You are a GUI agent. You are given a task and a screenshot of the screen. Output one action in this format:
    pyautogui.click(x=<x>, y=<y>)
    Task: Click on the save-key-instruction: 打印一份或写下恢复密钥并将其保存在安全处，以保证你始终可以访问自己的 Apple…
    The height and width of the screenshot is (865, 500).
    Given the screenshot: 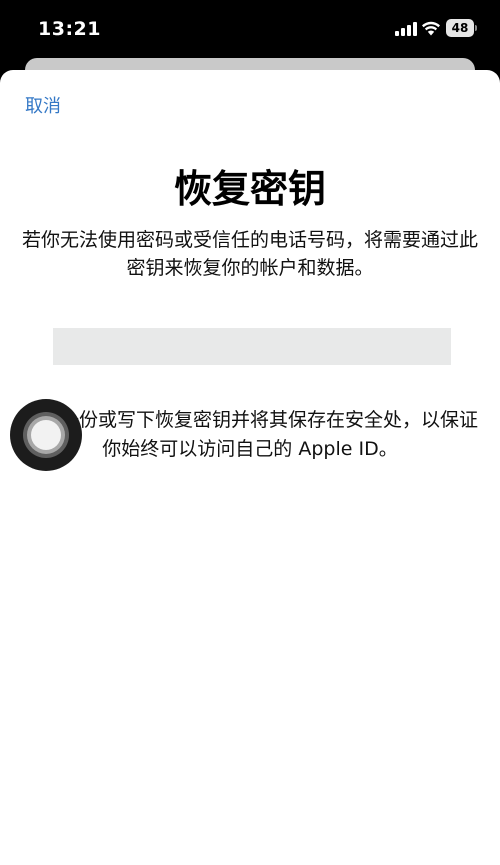 What is the action you would take?
    pyautogui.click(x=249, y=434)
    